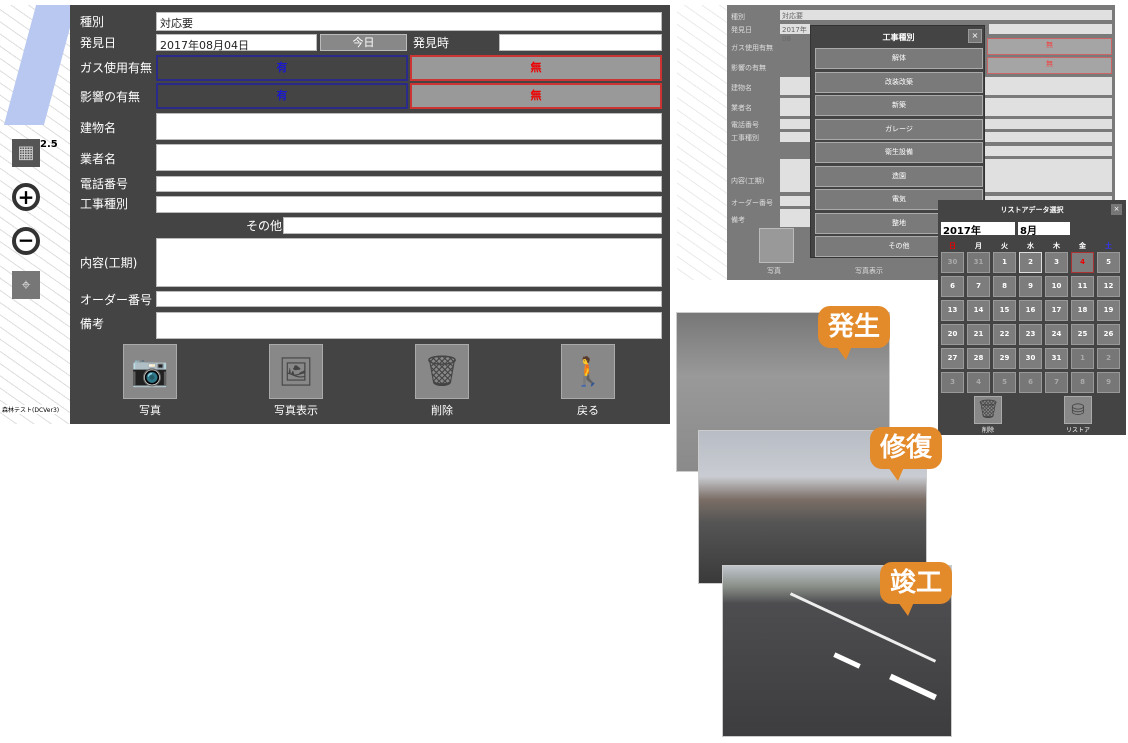  Describe the element at coordinates (899, 152) in the screenshot. I see `work-type-option: 衛生設備` at that location.